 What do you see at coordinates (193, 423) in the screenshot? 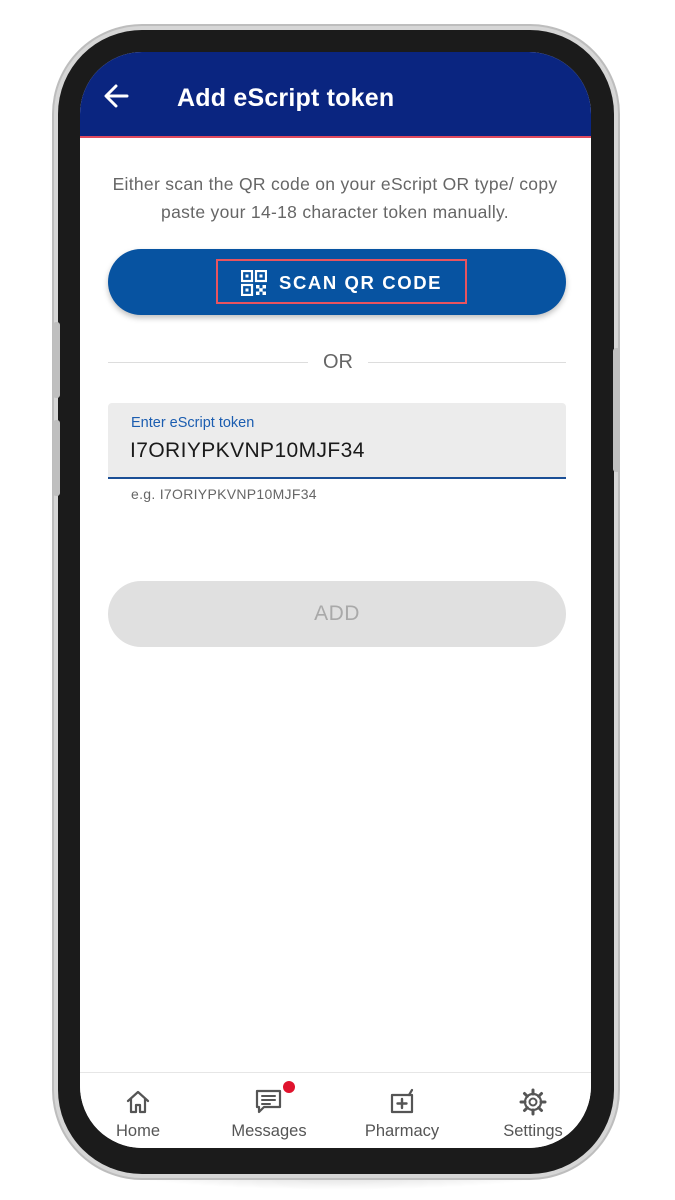
I see `token-input-label: Enter eScript token` at bounding box center [193, 423].